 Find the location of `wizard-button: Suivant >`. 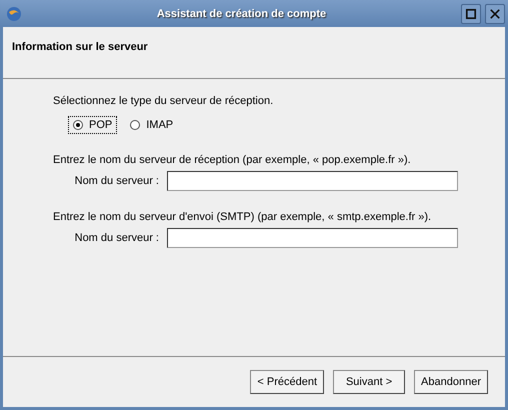

wizard-button: Suivant > is located at coordinates (369, 382).